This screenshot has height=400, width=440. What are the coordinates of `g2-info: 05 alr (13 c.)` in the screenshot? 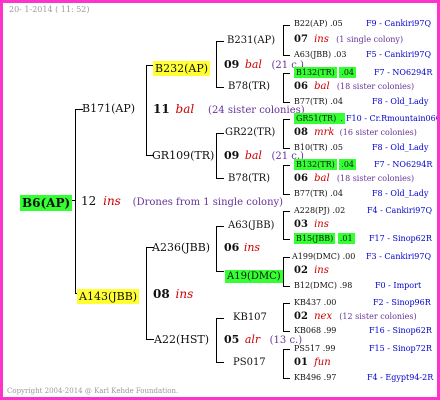 It's located at (263, 340).